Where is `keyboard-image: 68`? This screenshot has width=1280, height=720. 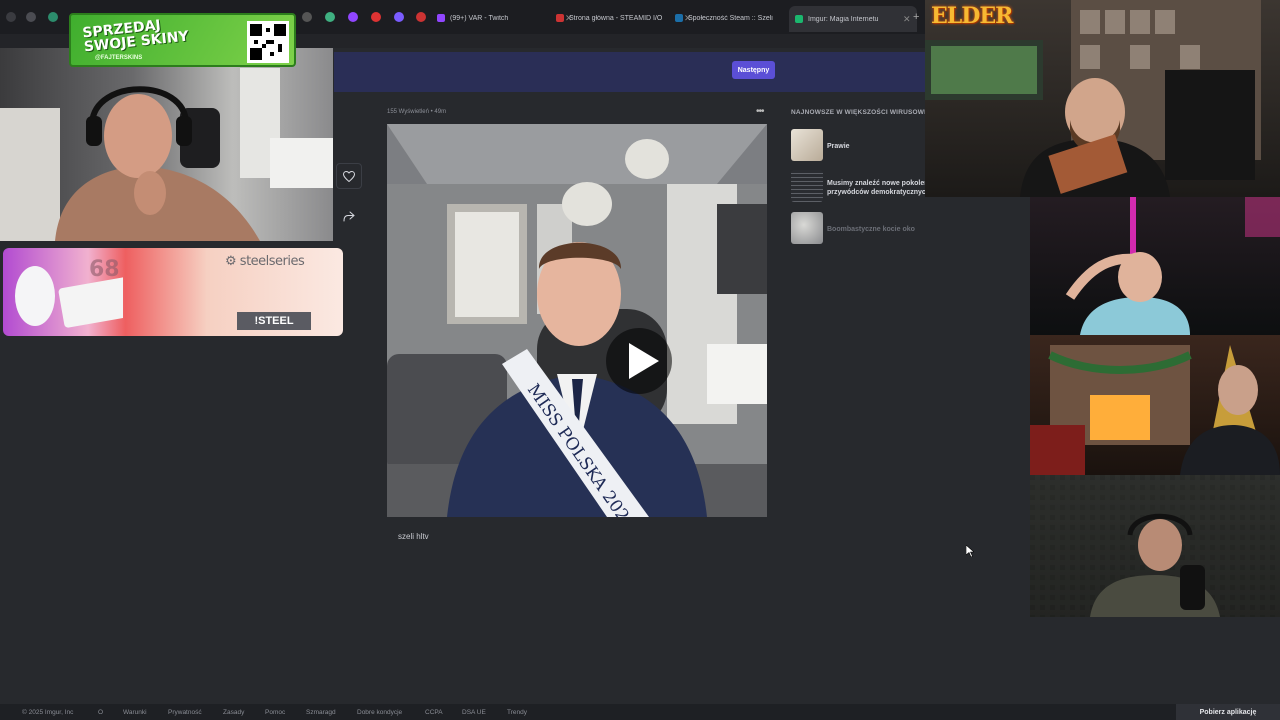
keyboard-image: 68 is located at coordinates (74, 292).